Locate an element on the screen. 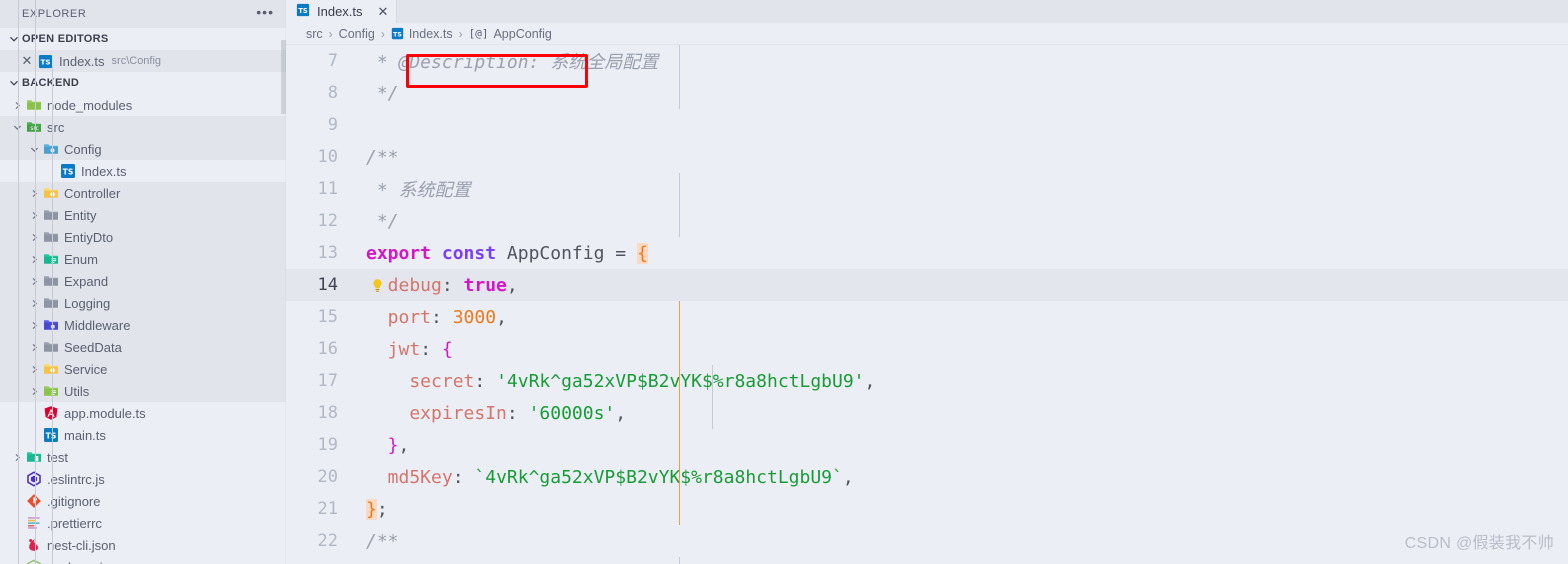  code-line: 7 * @Description: 系统全局配置 is located at coordinates (927, 61).